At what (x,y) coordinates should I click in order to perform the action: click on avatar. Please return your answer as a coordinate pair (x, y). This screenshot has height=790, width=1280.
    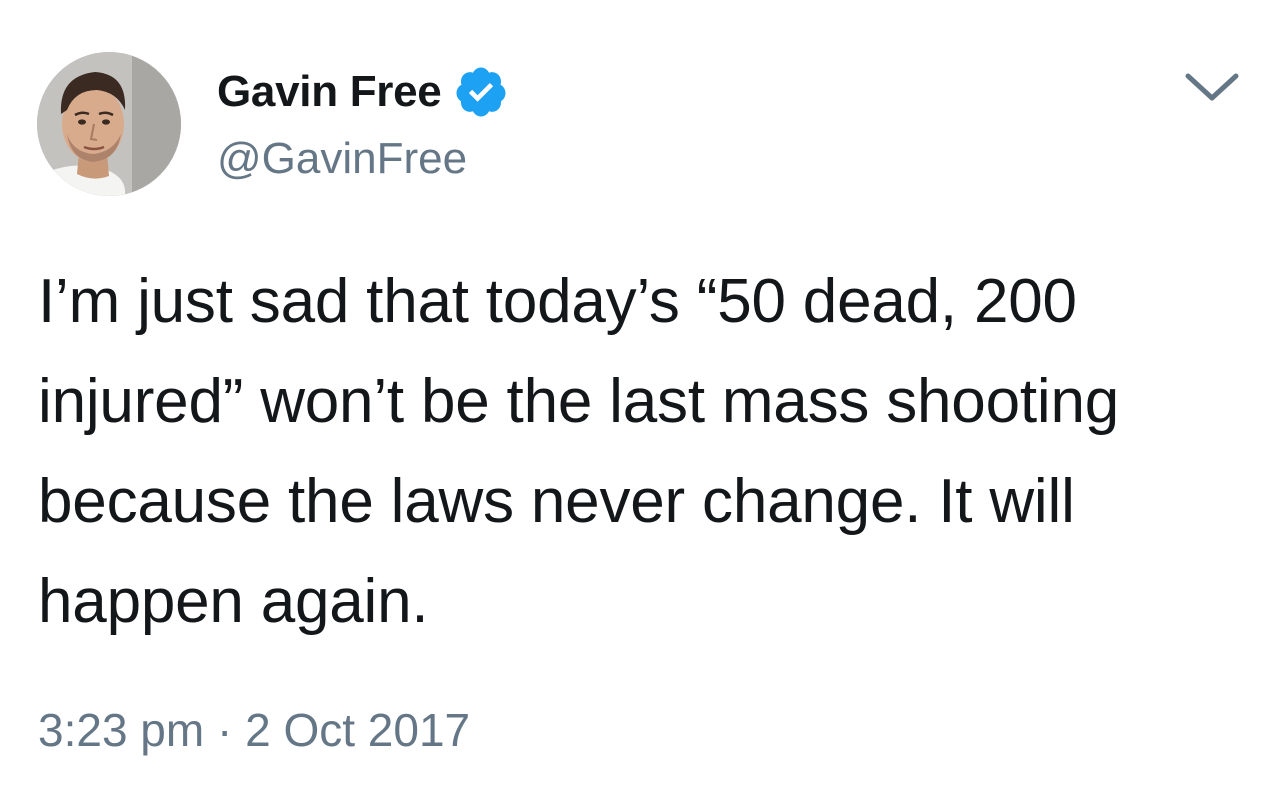
    Looking at the image, I should click on (109, 124).